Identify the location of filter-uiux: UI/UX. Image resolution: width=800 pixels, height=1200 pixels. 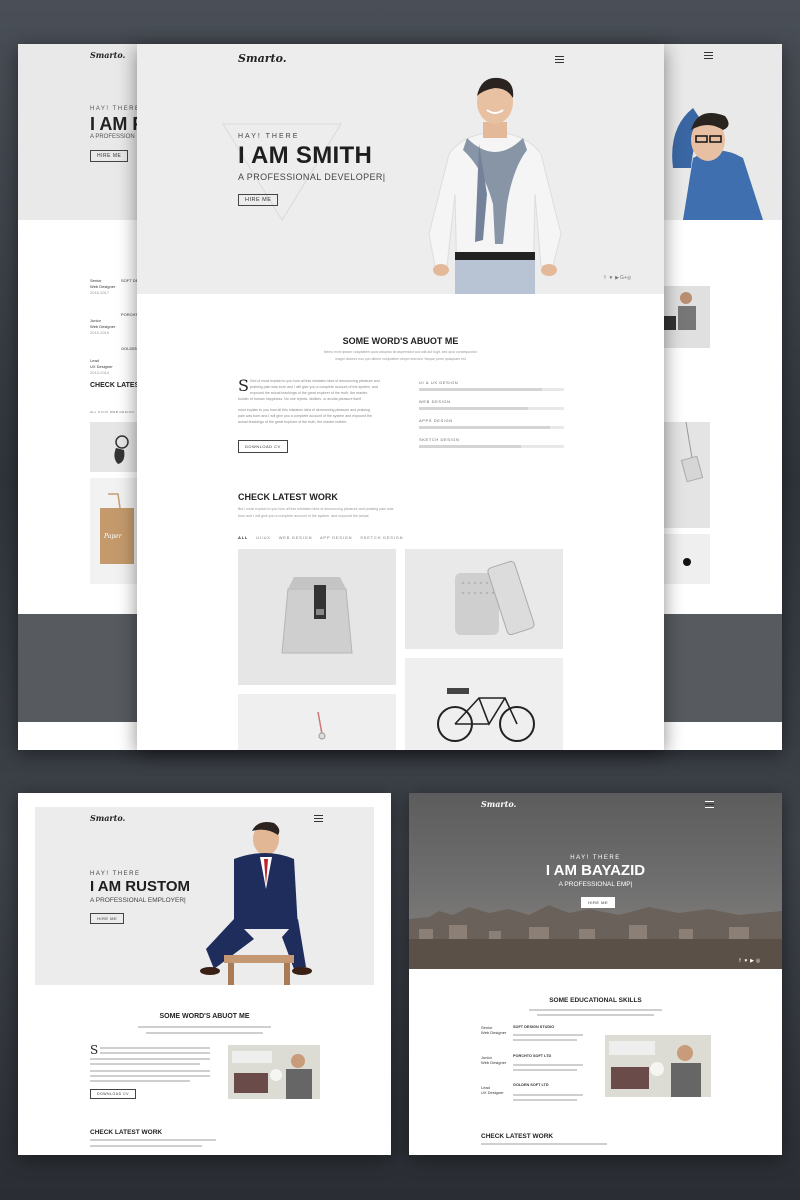
(263, 537).